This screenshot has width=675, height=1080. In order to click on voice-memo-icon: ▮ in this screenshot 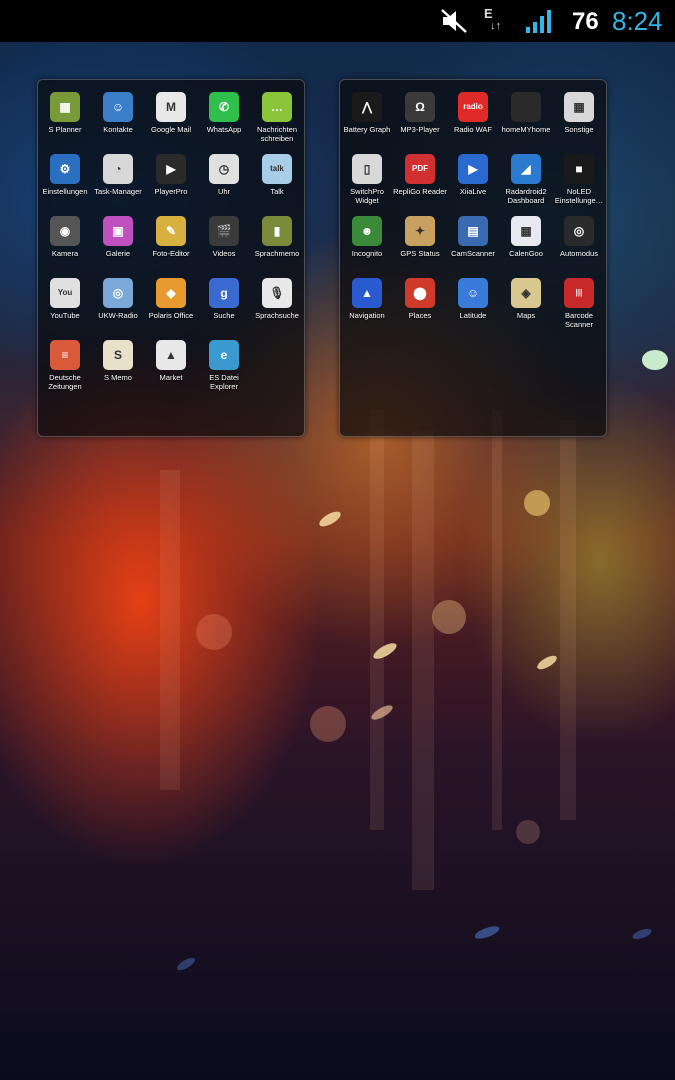, I will do `click(277, 231)`.